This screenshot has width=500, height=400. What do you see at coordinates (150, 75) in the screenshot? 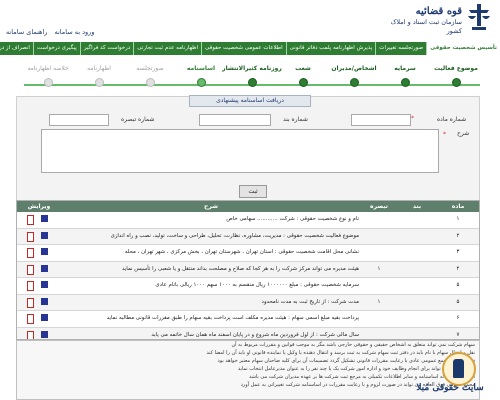
I see `wizard-step: صورتجلسه` at bounding box center [150, 75].